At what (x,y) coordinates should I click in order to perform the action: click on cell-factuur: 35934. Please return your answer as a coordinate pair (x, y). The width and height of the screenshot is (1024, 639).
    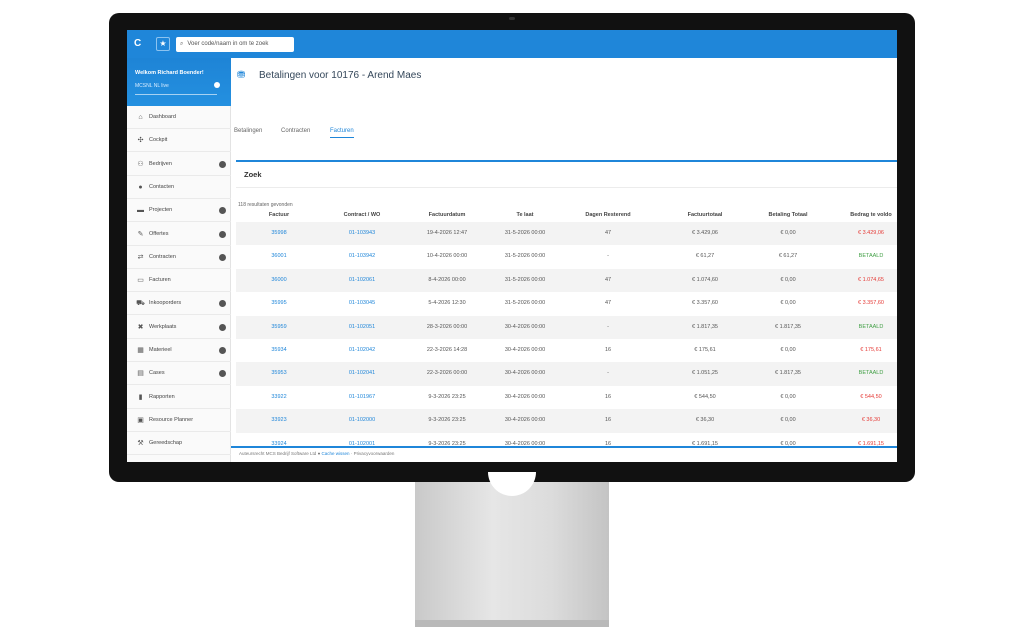
    Looking at the image, I should click on (278, 350).